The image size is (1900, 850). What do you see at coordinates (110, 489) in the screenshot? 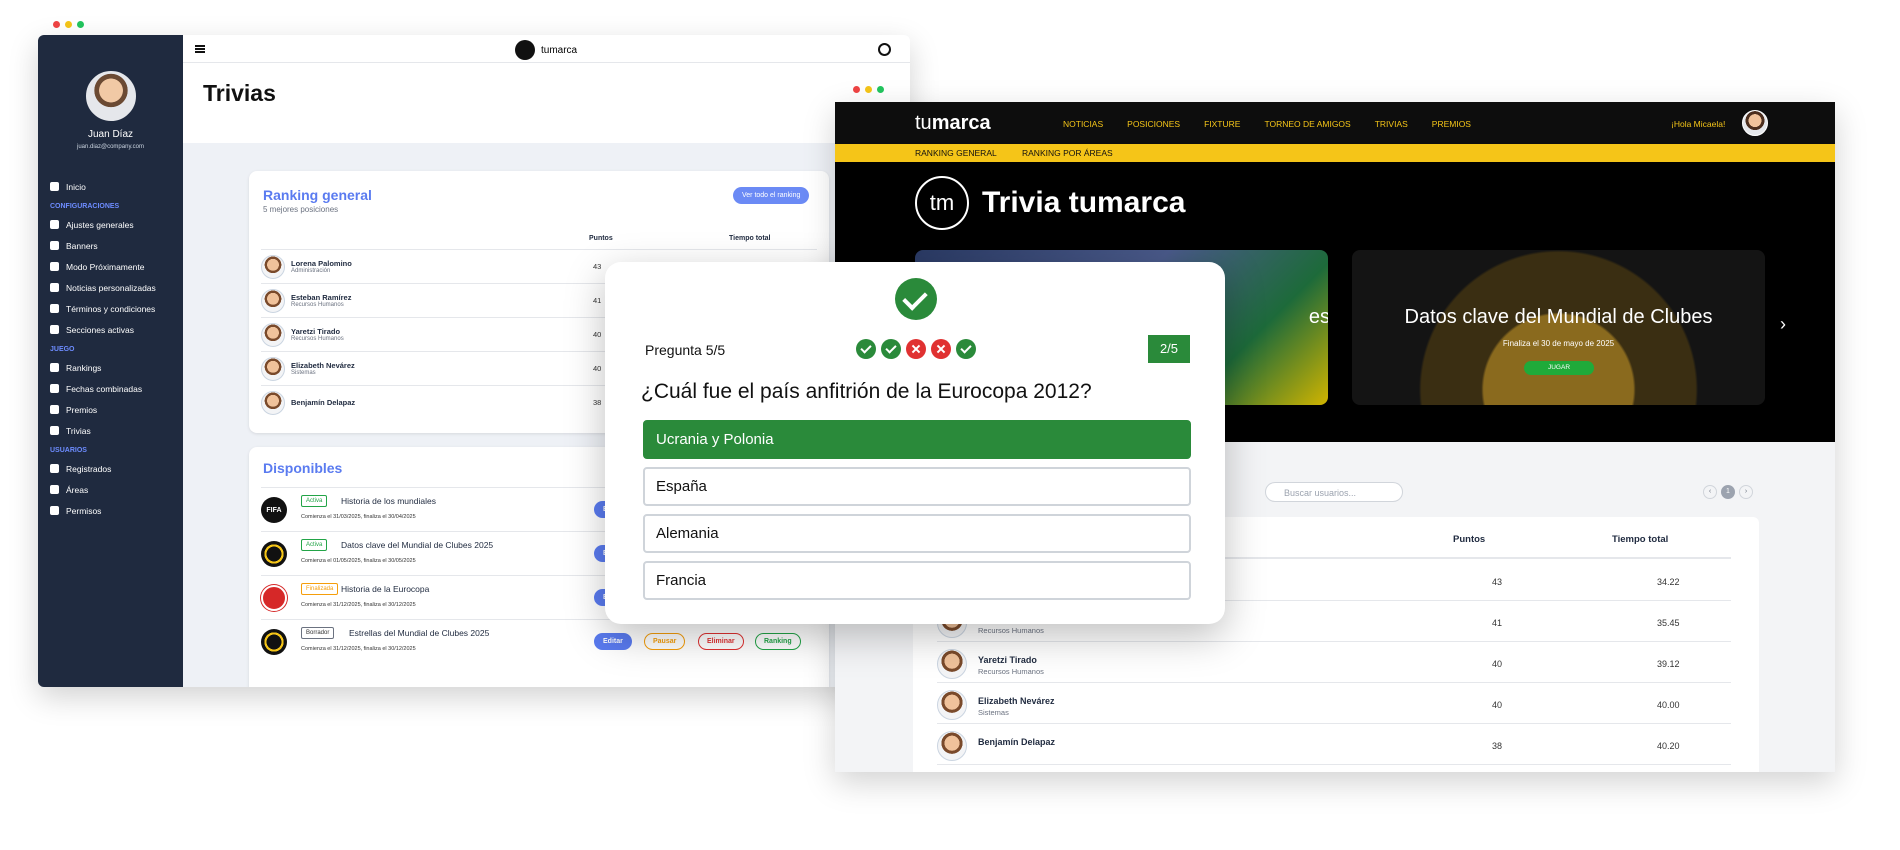
I see `sidebar-item: Áreas` at bounding box center [110, 489].